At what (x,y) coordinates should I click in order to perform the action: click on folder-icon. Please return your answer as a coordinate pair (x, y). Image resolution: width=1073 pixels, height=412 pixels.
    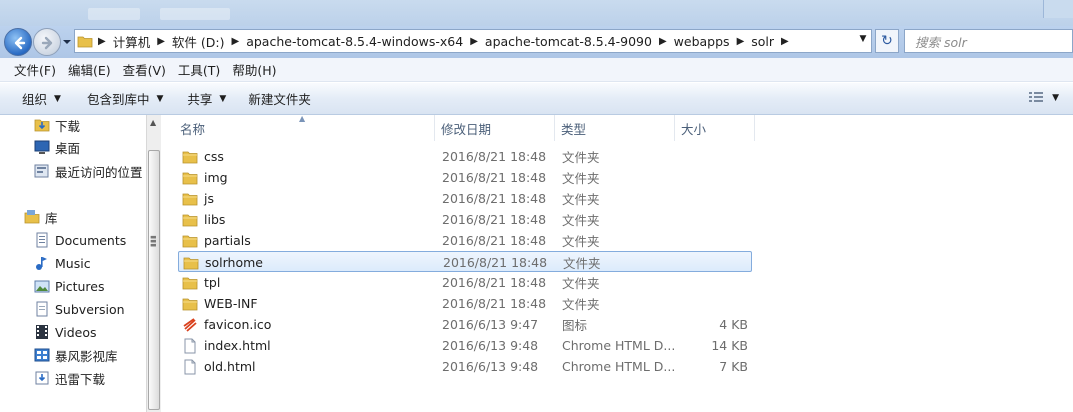
    Looking at the image, I should click on (194, 263).